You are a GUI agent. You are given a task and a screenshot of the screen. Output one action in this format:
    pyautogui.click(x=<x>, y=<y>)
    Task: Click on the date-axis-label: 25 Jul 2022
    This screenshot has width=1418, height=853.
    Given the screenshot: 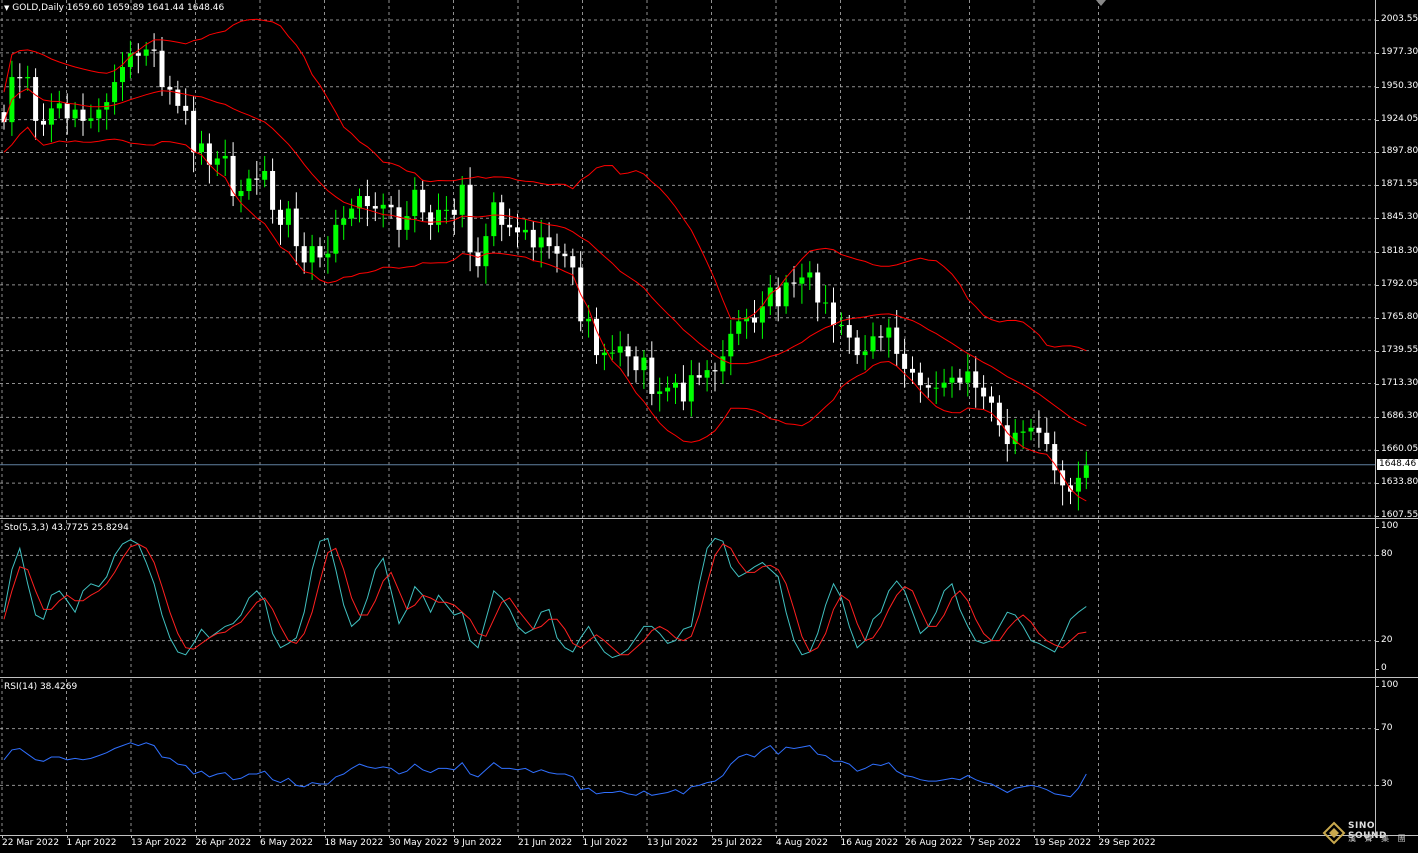 What is the action you would take?
    pyautogui.click(x=737, y=843)
    